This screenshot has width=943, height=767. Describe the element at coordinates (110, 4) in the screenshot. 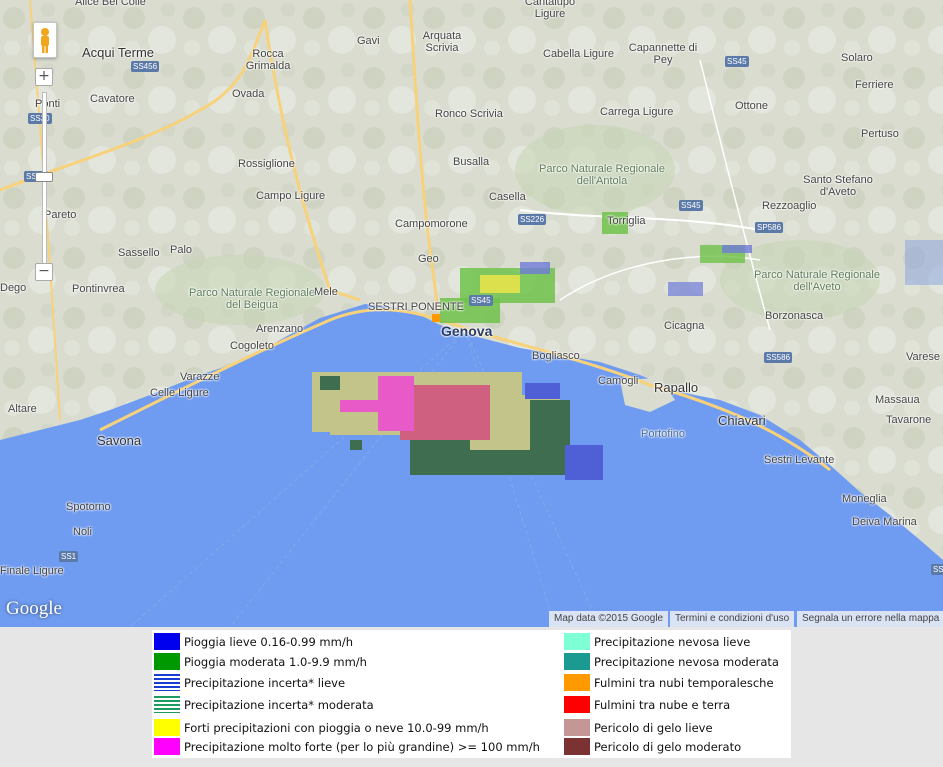

I see `place-label: Alice Bel Colle` at that location.